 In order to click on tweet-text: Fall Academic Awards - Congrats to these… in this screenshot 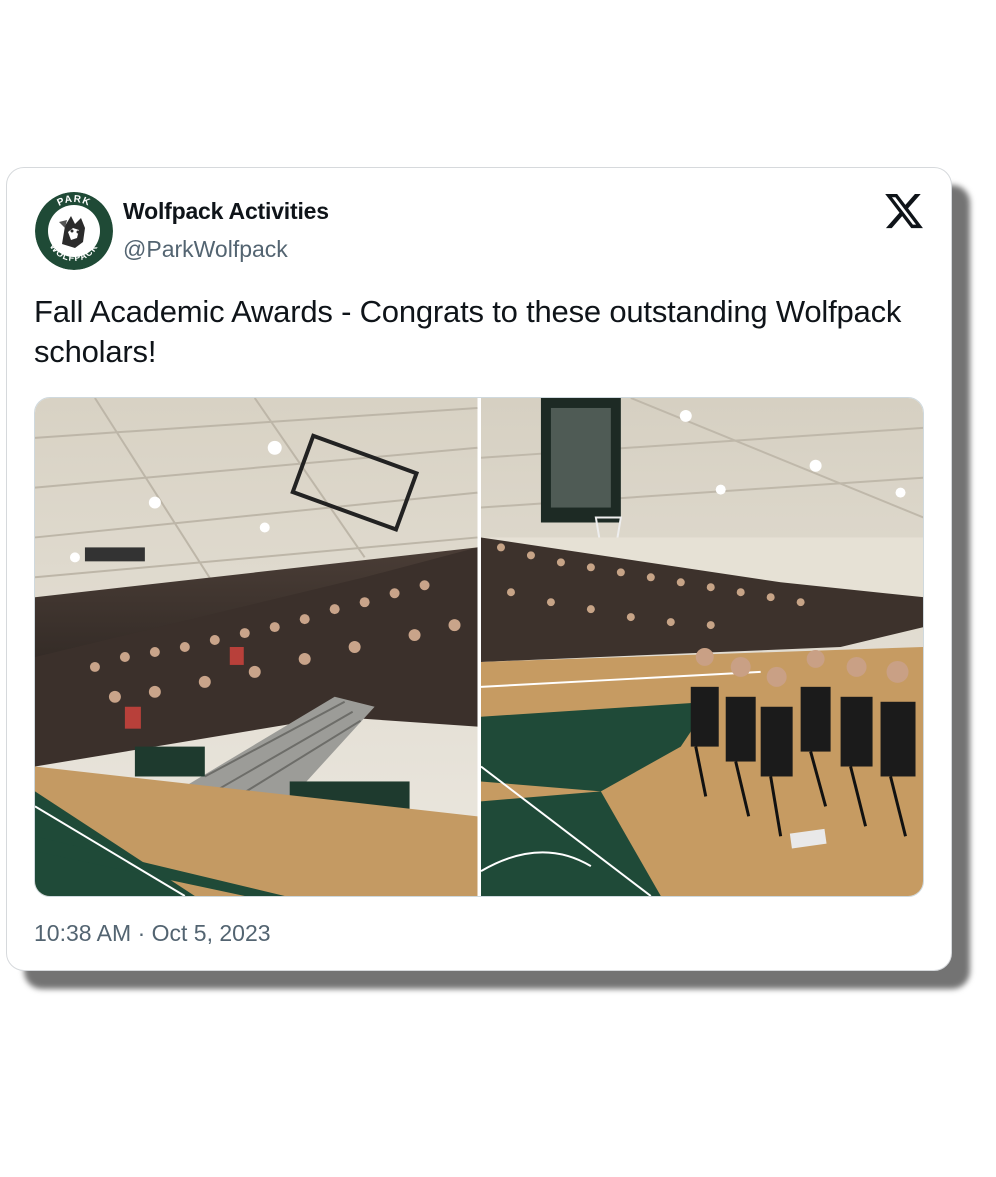, I will do `click(468, 331)`.